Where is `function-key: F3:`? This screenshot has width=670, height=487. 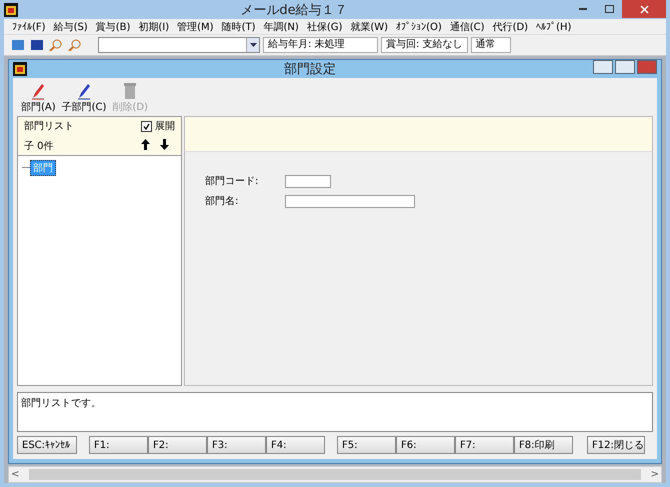
function-key: F3: is located at coordinates (236, 445).